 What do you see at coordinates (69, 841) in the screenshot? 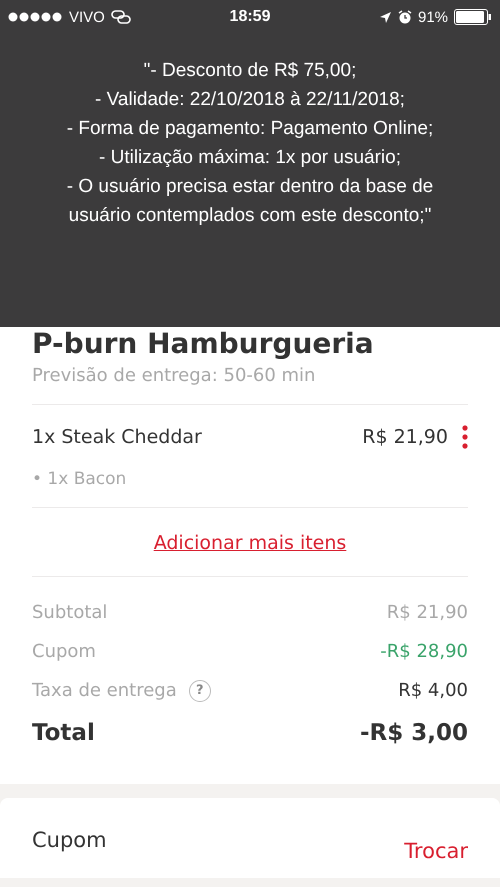
I see `coupon-section-title: Cupom` at bounding box center [69, 841].